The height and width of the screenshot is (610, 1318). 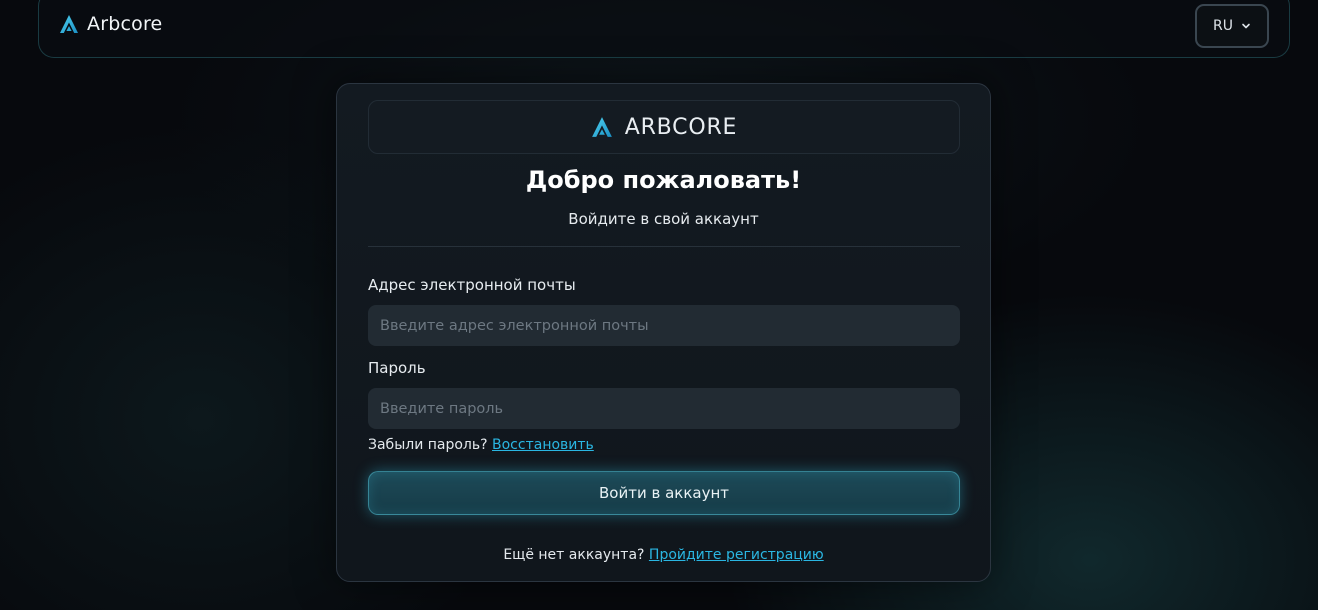 I want to click on brand-name: Arbcore, so click(x=125, y=24).